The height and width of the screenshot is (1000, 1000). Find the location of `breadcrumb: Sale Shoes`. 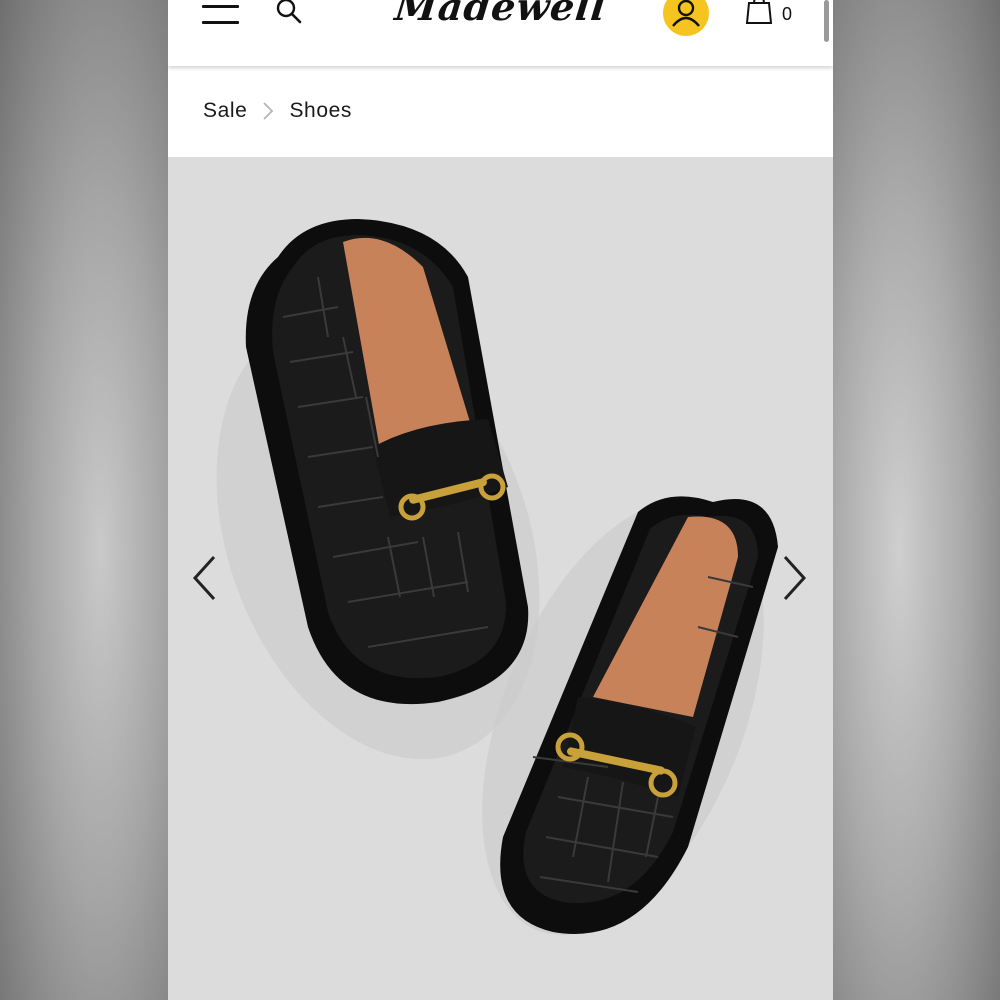

breadcrumb: Sale Shoes is located at coordinates (277, 111).